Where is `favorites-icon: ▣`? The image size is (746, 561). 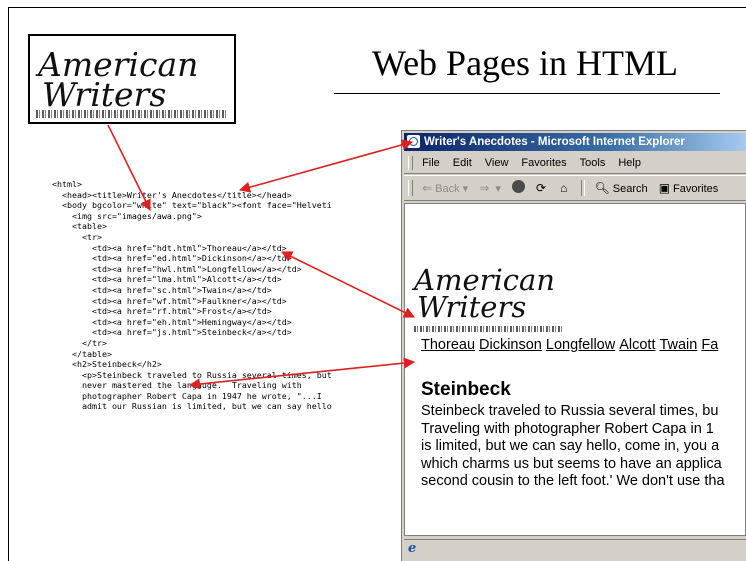
favorites-icon: ▣ is located at coordinates (664, 188).